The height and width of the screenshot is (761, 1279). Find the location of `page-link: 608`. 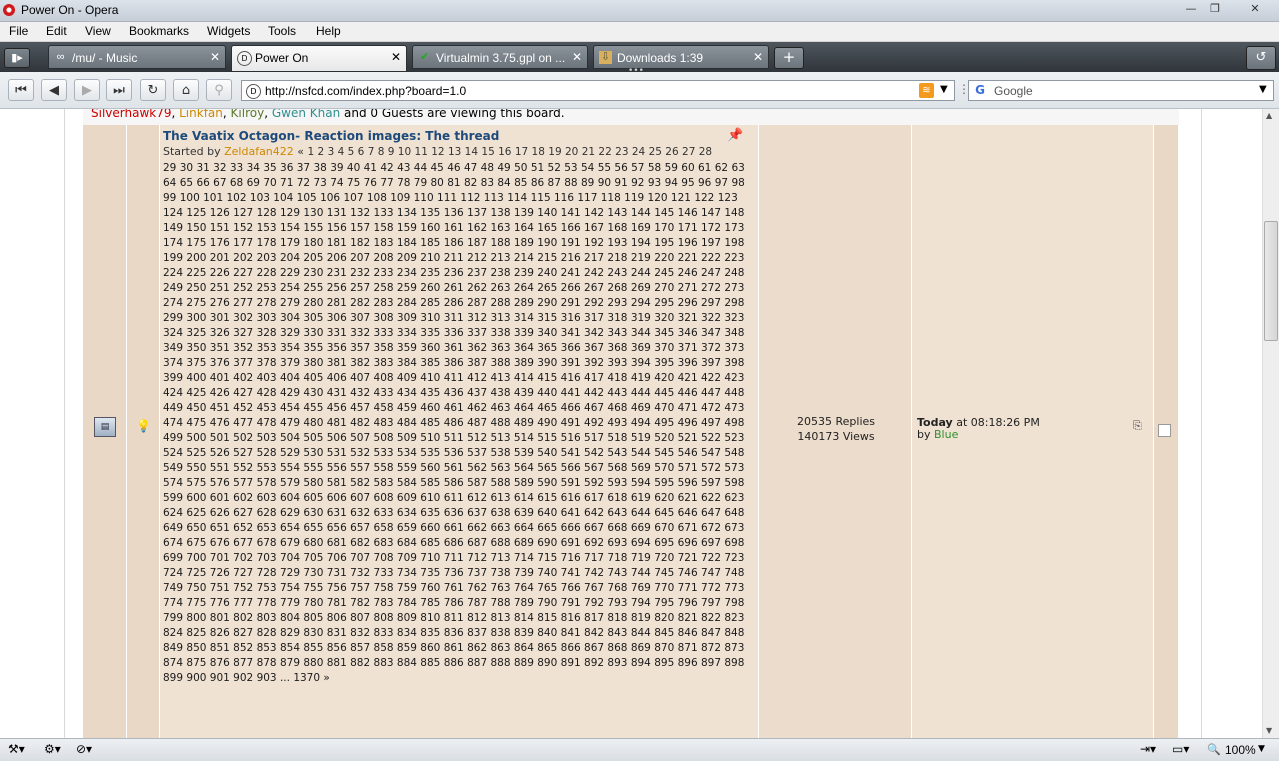

page-link: 608 is located at coordinates (384, 498).